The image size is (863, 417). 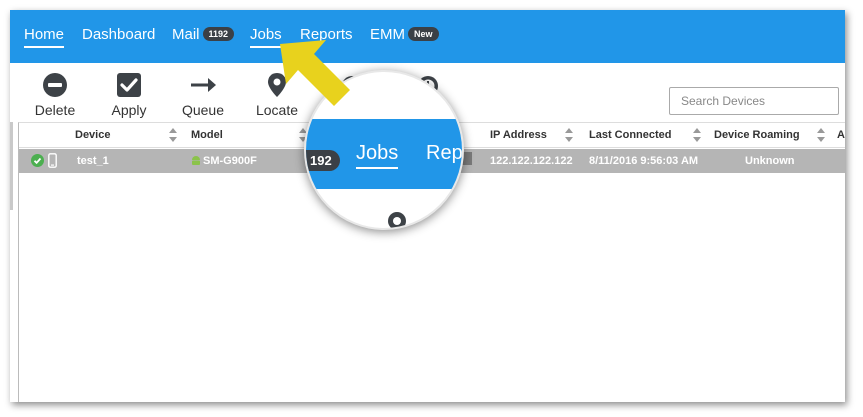 I want to click on nav-jobs-label: Jobs, so click(x=266, y=34).